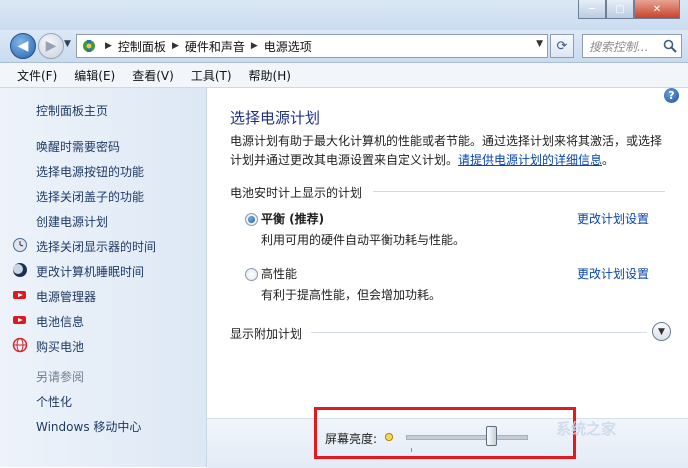 The height and width of the screenshot is (468, 688). Describe the element at coordinates (60, 377) in the screenshot. I see `see-also-heading: 另请参阅` at that location.